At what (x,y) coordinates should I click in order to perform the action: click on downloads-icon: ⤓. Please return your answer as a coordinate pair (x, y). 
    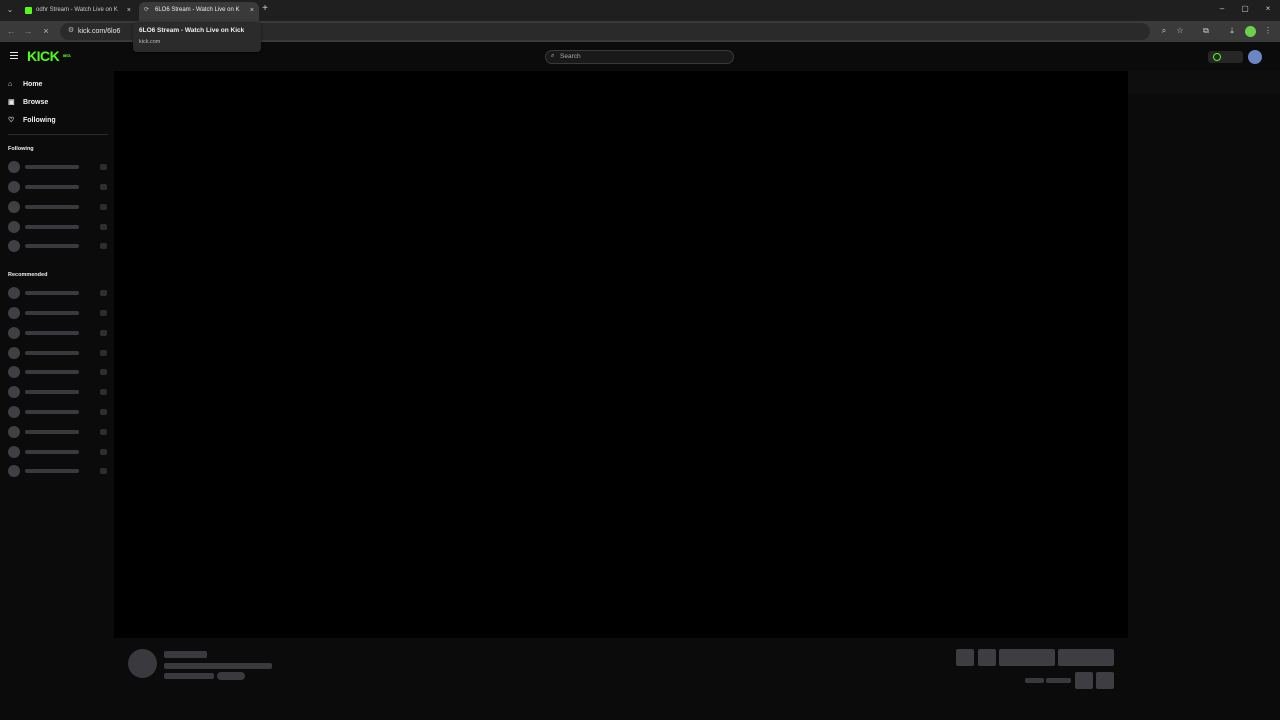
    Looking at the image, I should click on (1232, 31).